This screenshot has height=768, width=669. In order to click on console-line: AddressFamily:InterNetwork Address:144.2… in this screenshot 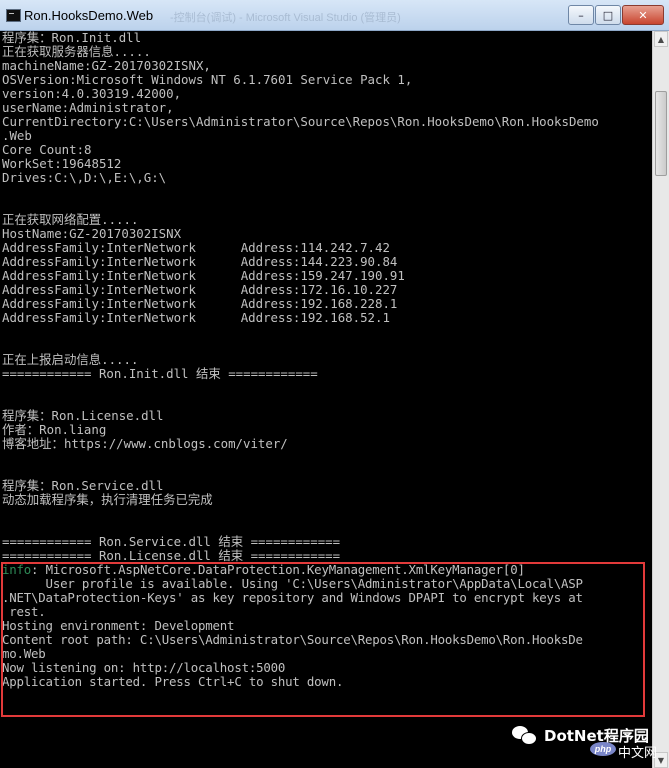, I will do `click(200, 261)`.